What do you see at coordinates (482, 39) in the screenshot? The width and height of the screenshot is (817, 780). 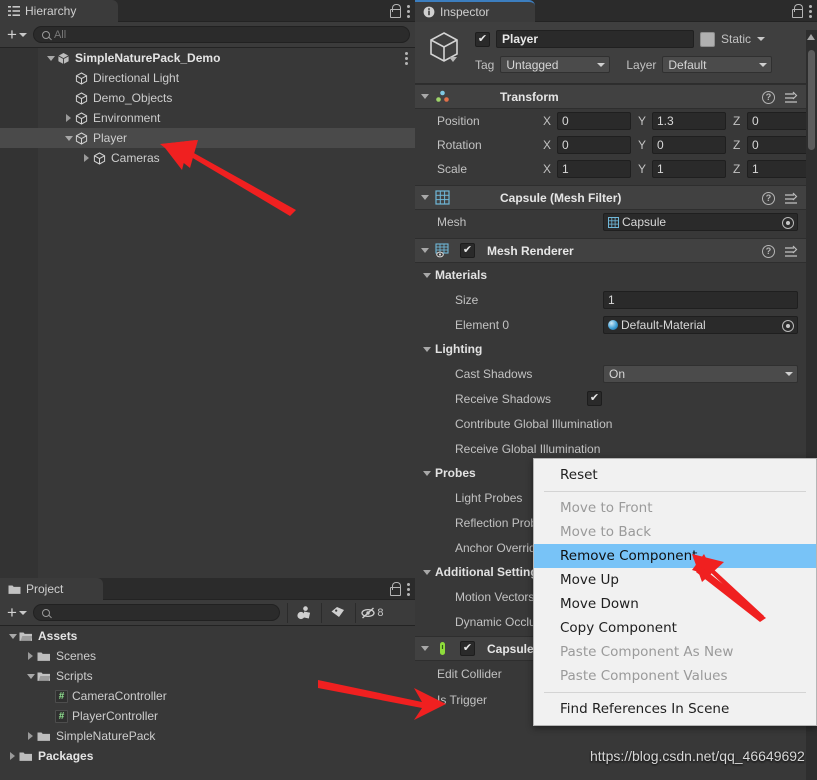 I see `gameobject-enabled-checkbox` at bounding box center [482, 39].